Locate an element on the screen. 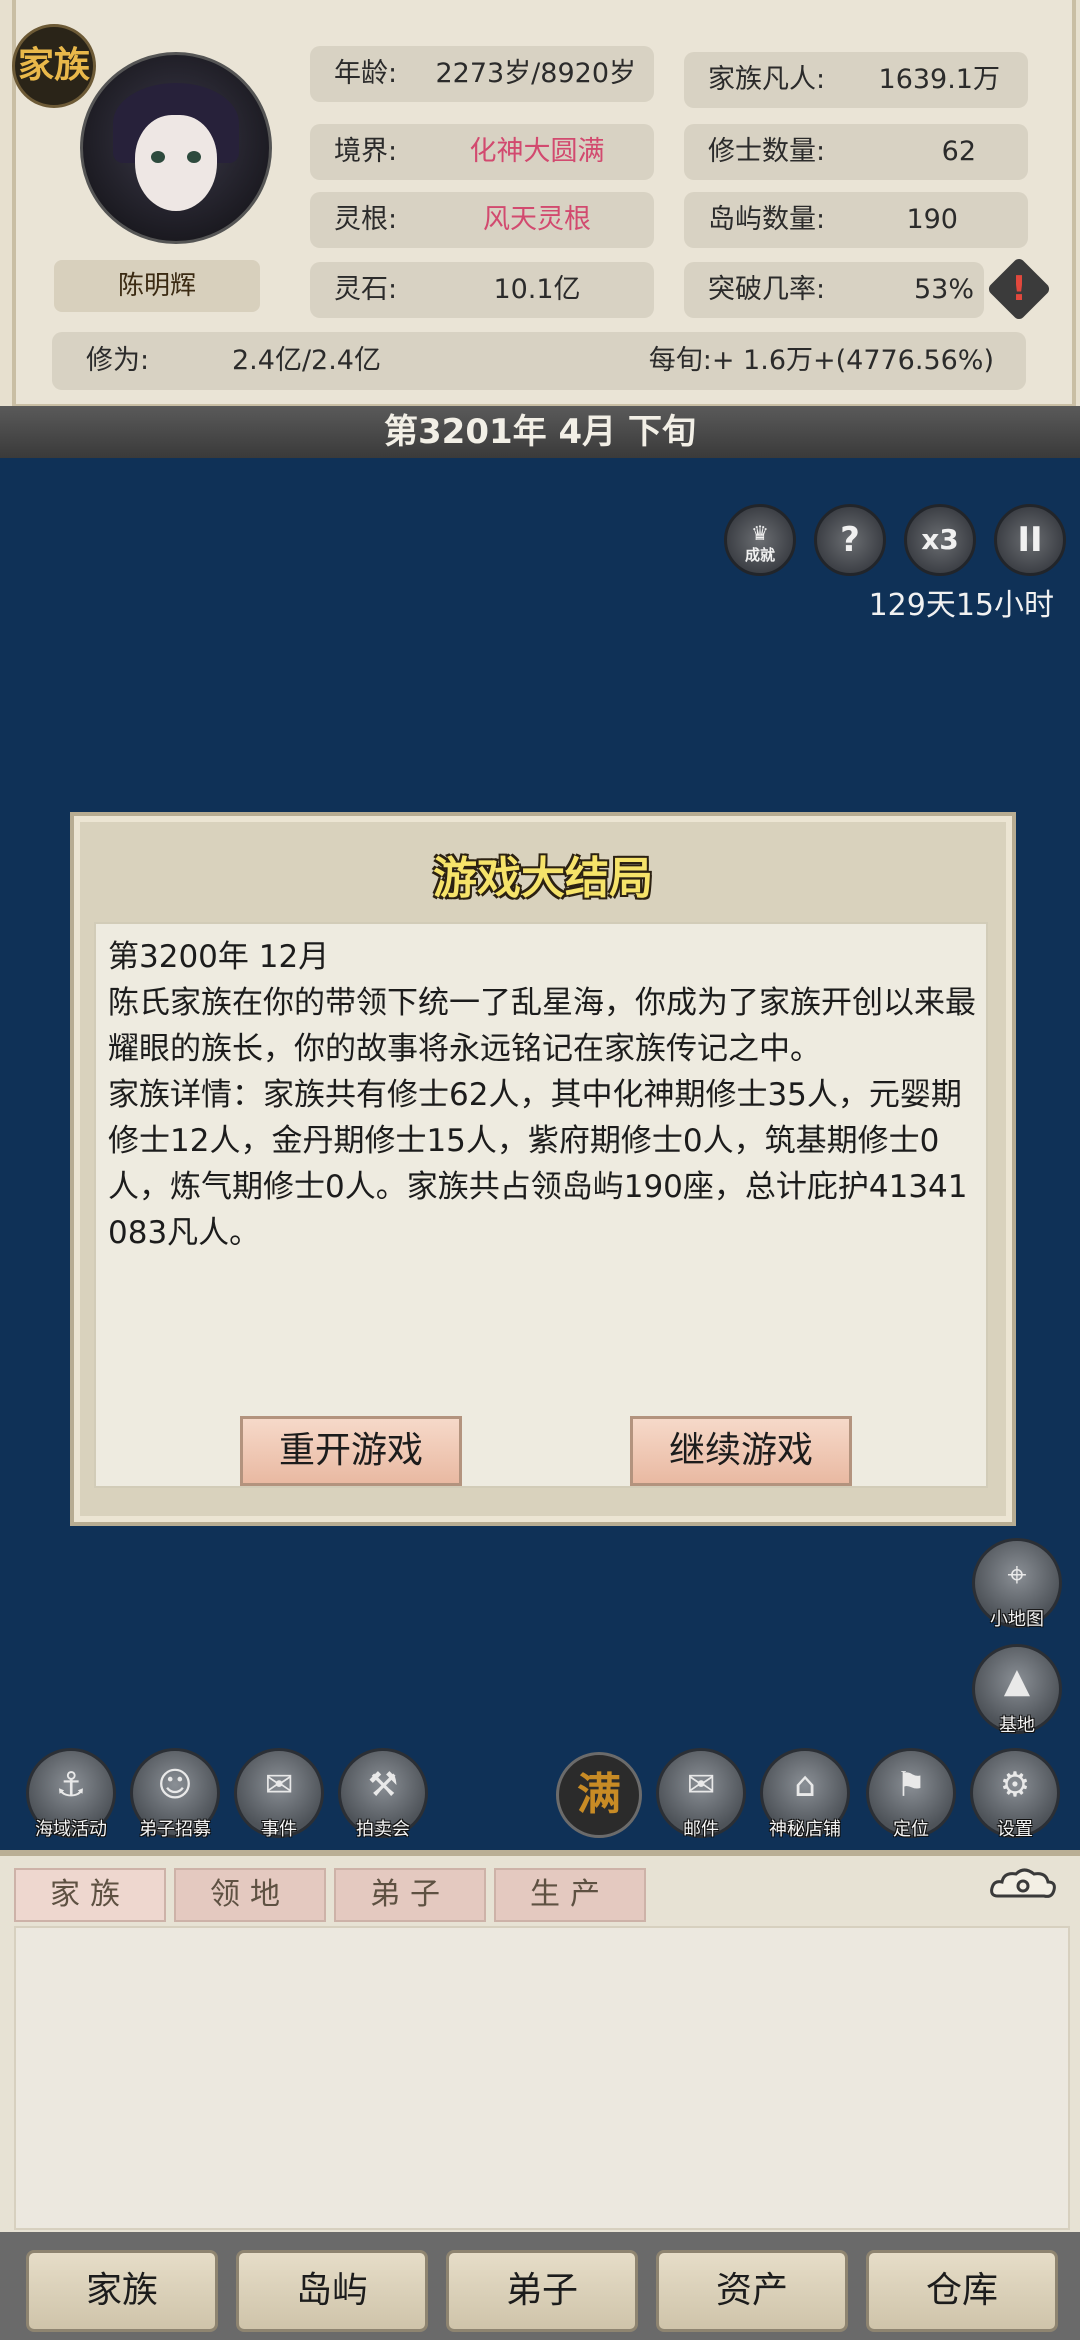  warning-glyph: ! is located at coordinates (1019, 289).